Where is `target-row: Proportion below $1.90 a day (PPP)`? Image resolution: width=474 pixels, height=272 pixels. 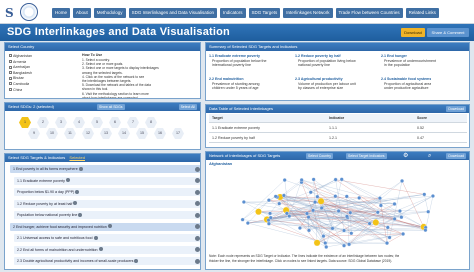 target-row: Proportion below $1.90 a day (PPP) is located at coordinates (107, 192).